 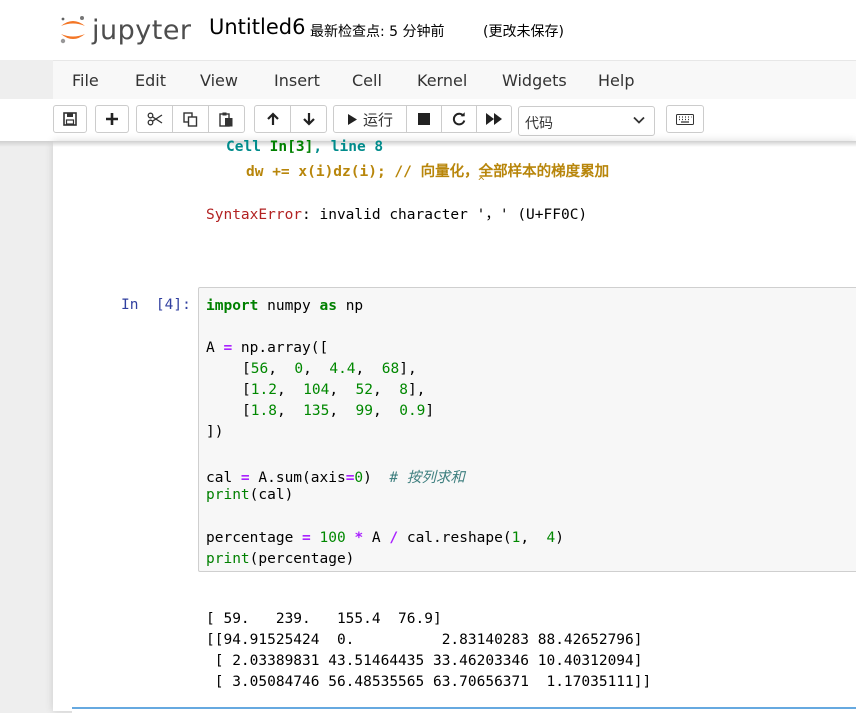 I want to click on arrow-up-icon, so click(x=272, y=118).